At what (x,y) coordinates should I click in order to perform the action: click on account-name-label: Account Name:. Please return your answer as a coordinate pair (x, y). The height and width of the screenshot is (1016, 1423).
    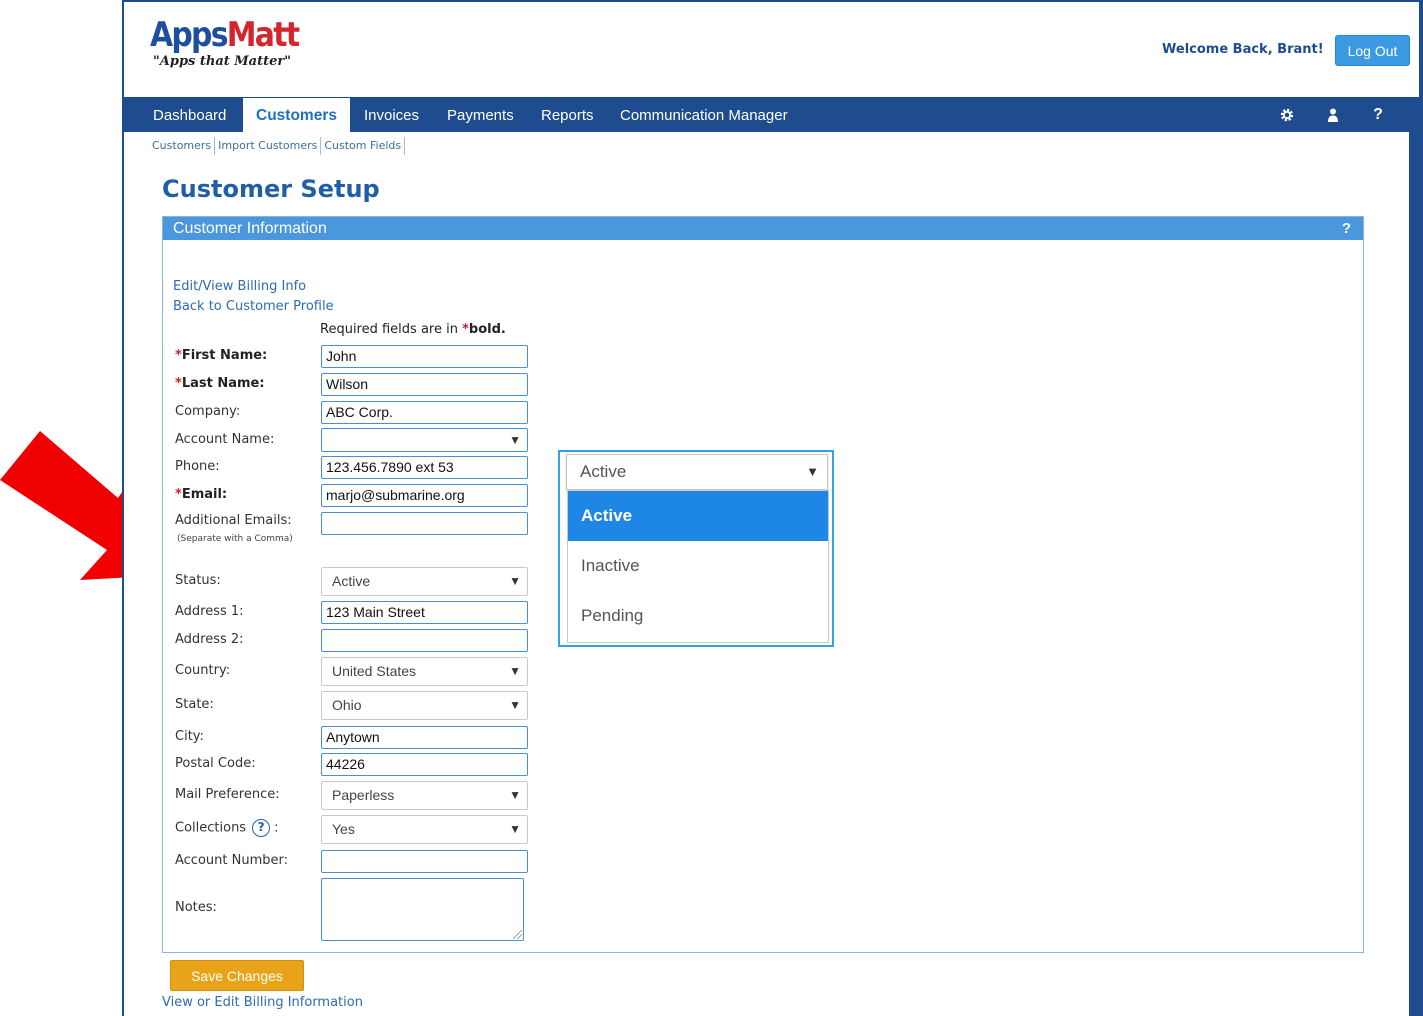
    Looking at the image, I should click on (225, 439).